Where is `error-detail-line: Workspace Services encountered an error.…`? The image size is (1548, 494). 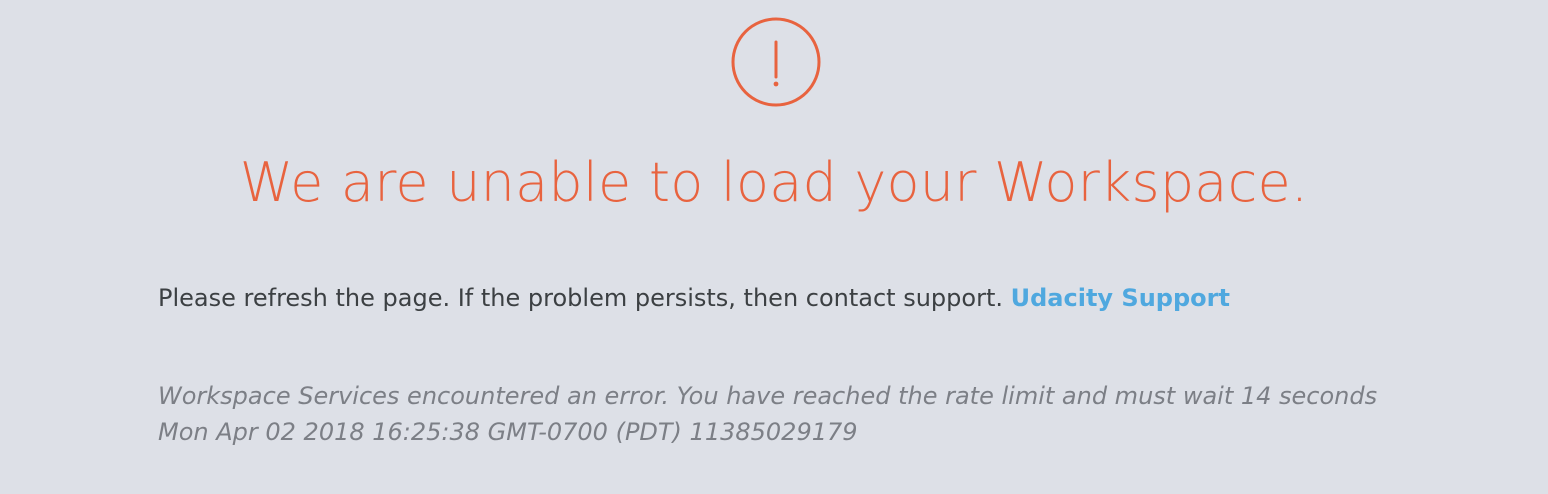
error-detail-line: Workspace Services encountered an error.… is located at coordinates (768, 396).